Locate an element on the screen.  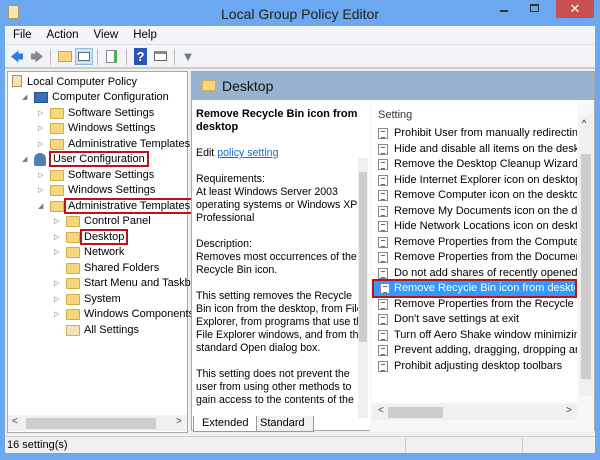
setting-name: Hide Internet Explorer icon on desktop is located at coordinates (485, 179).